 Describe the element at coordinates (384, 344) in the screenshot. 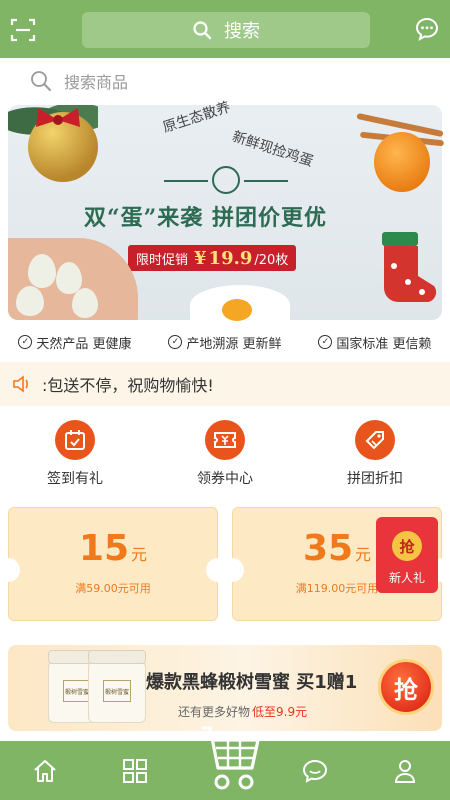

I see `feature-label: 国家标准 更信赖` at that location.